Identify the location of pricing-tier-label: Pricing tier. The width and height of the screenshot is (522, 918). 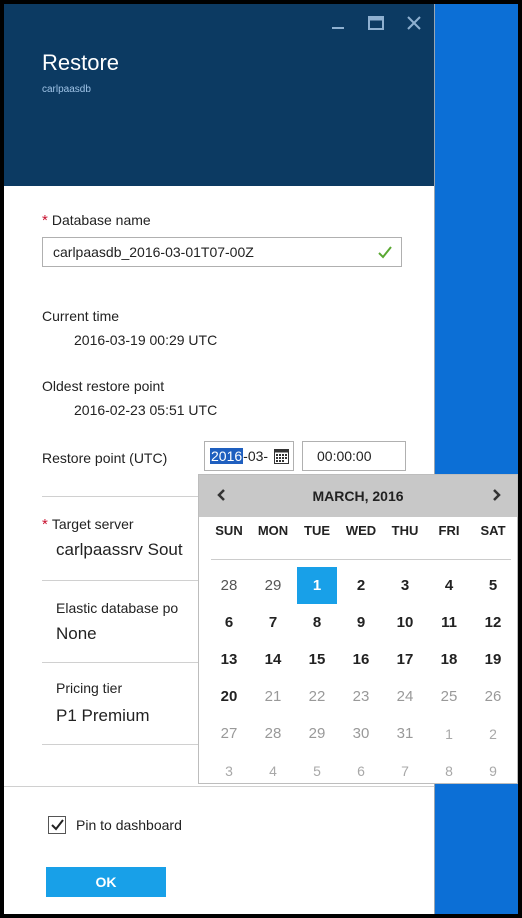
(89, 688).